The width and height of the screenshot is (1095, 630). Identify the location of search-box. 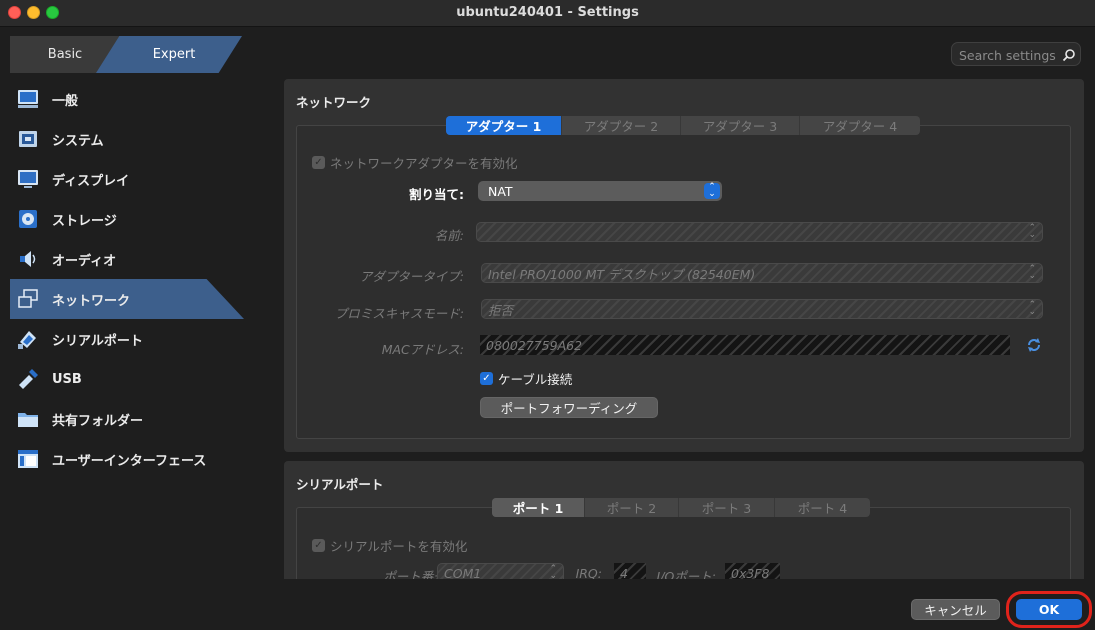
(1016, 54).